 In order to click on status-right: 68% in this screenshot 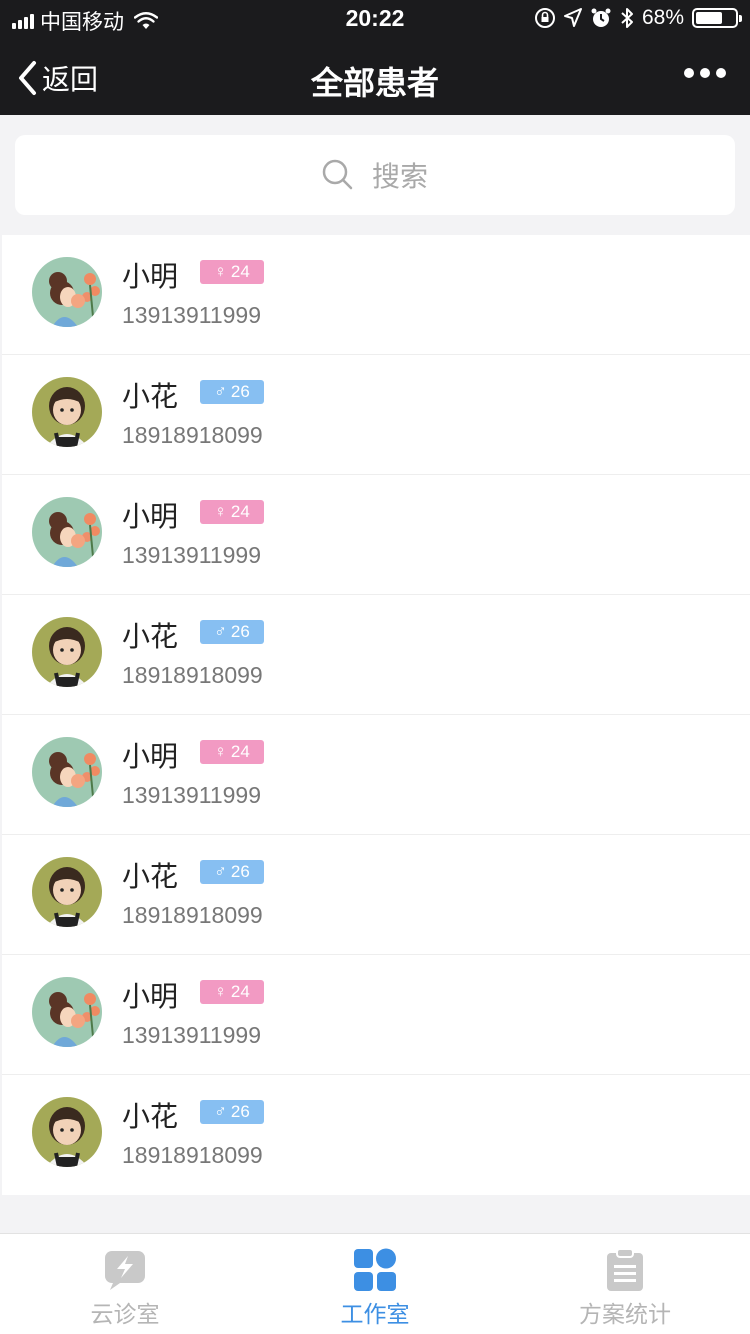, I will do `click(638, 18)`.